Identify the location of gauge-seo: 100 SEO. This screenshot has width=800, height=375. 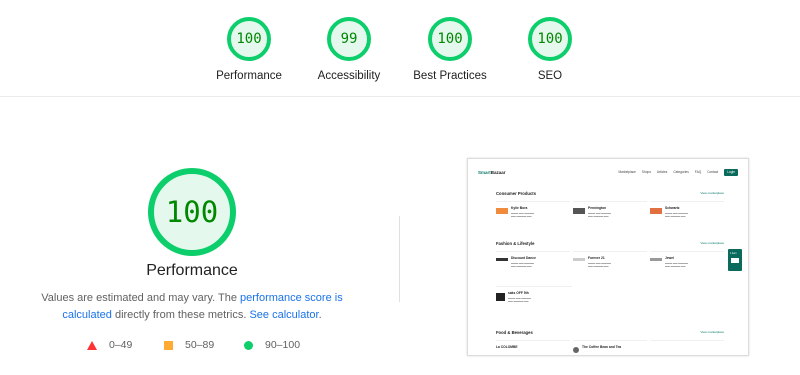
(550, 49).